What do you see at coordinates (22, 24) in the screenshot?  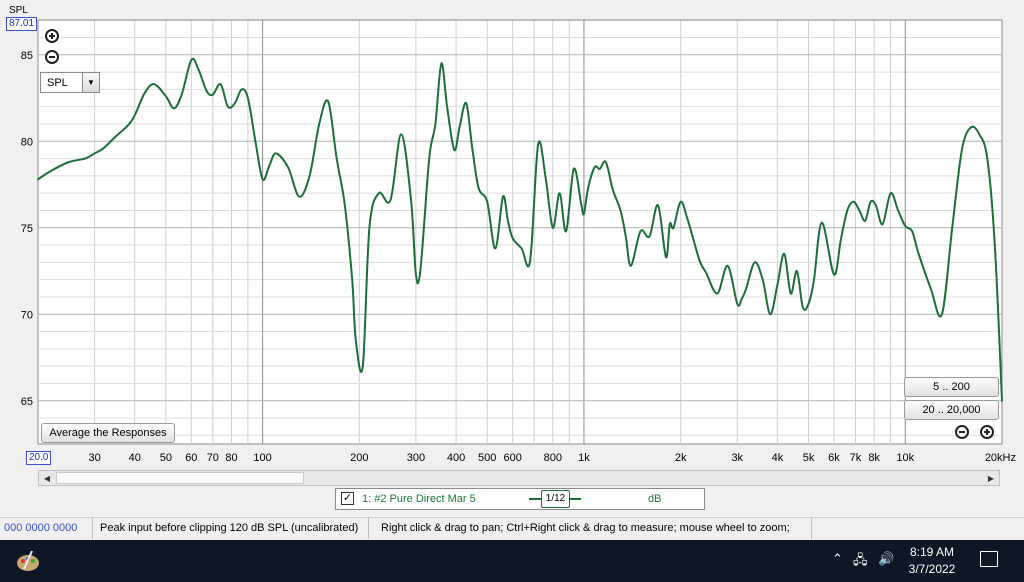 I see `y-max-value-box: 87.01` at bounding box center [22, 24].